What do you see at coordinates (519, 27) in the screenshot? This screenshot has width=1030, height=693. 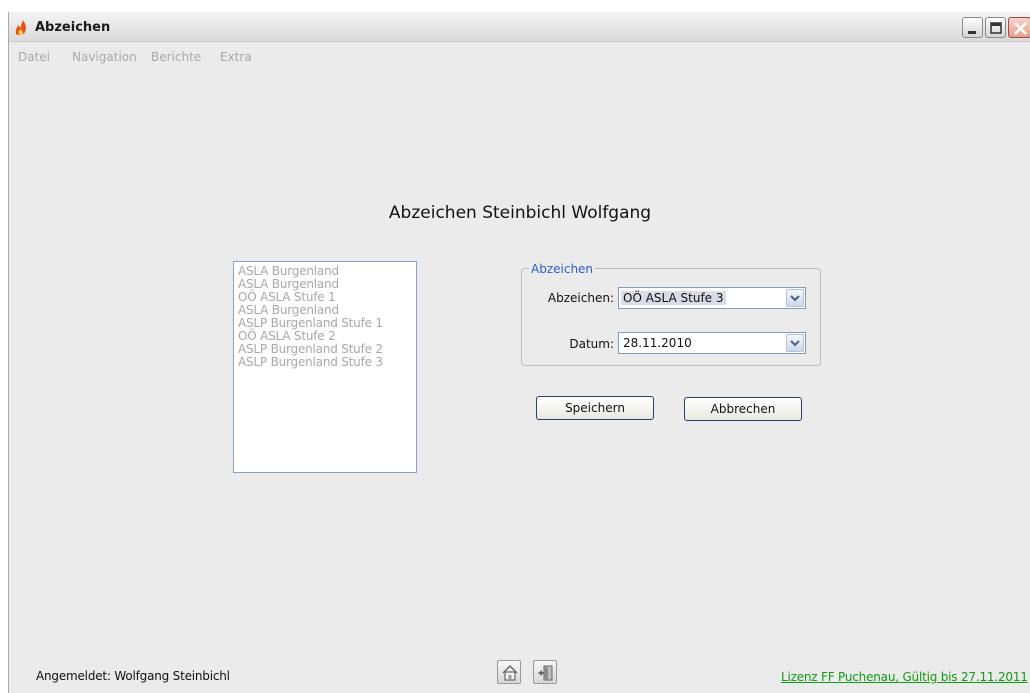 I see `title-bar: Abzeichen` at bounding box center [519, 27].